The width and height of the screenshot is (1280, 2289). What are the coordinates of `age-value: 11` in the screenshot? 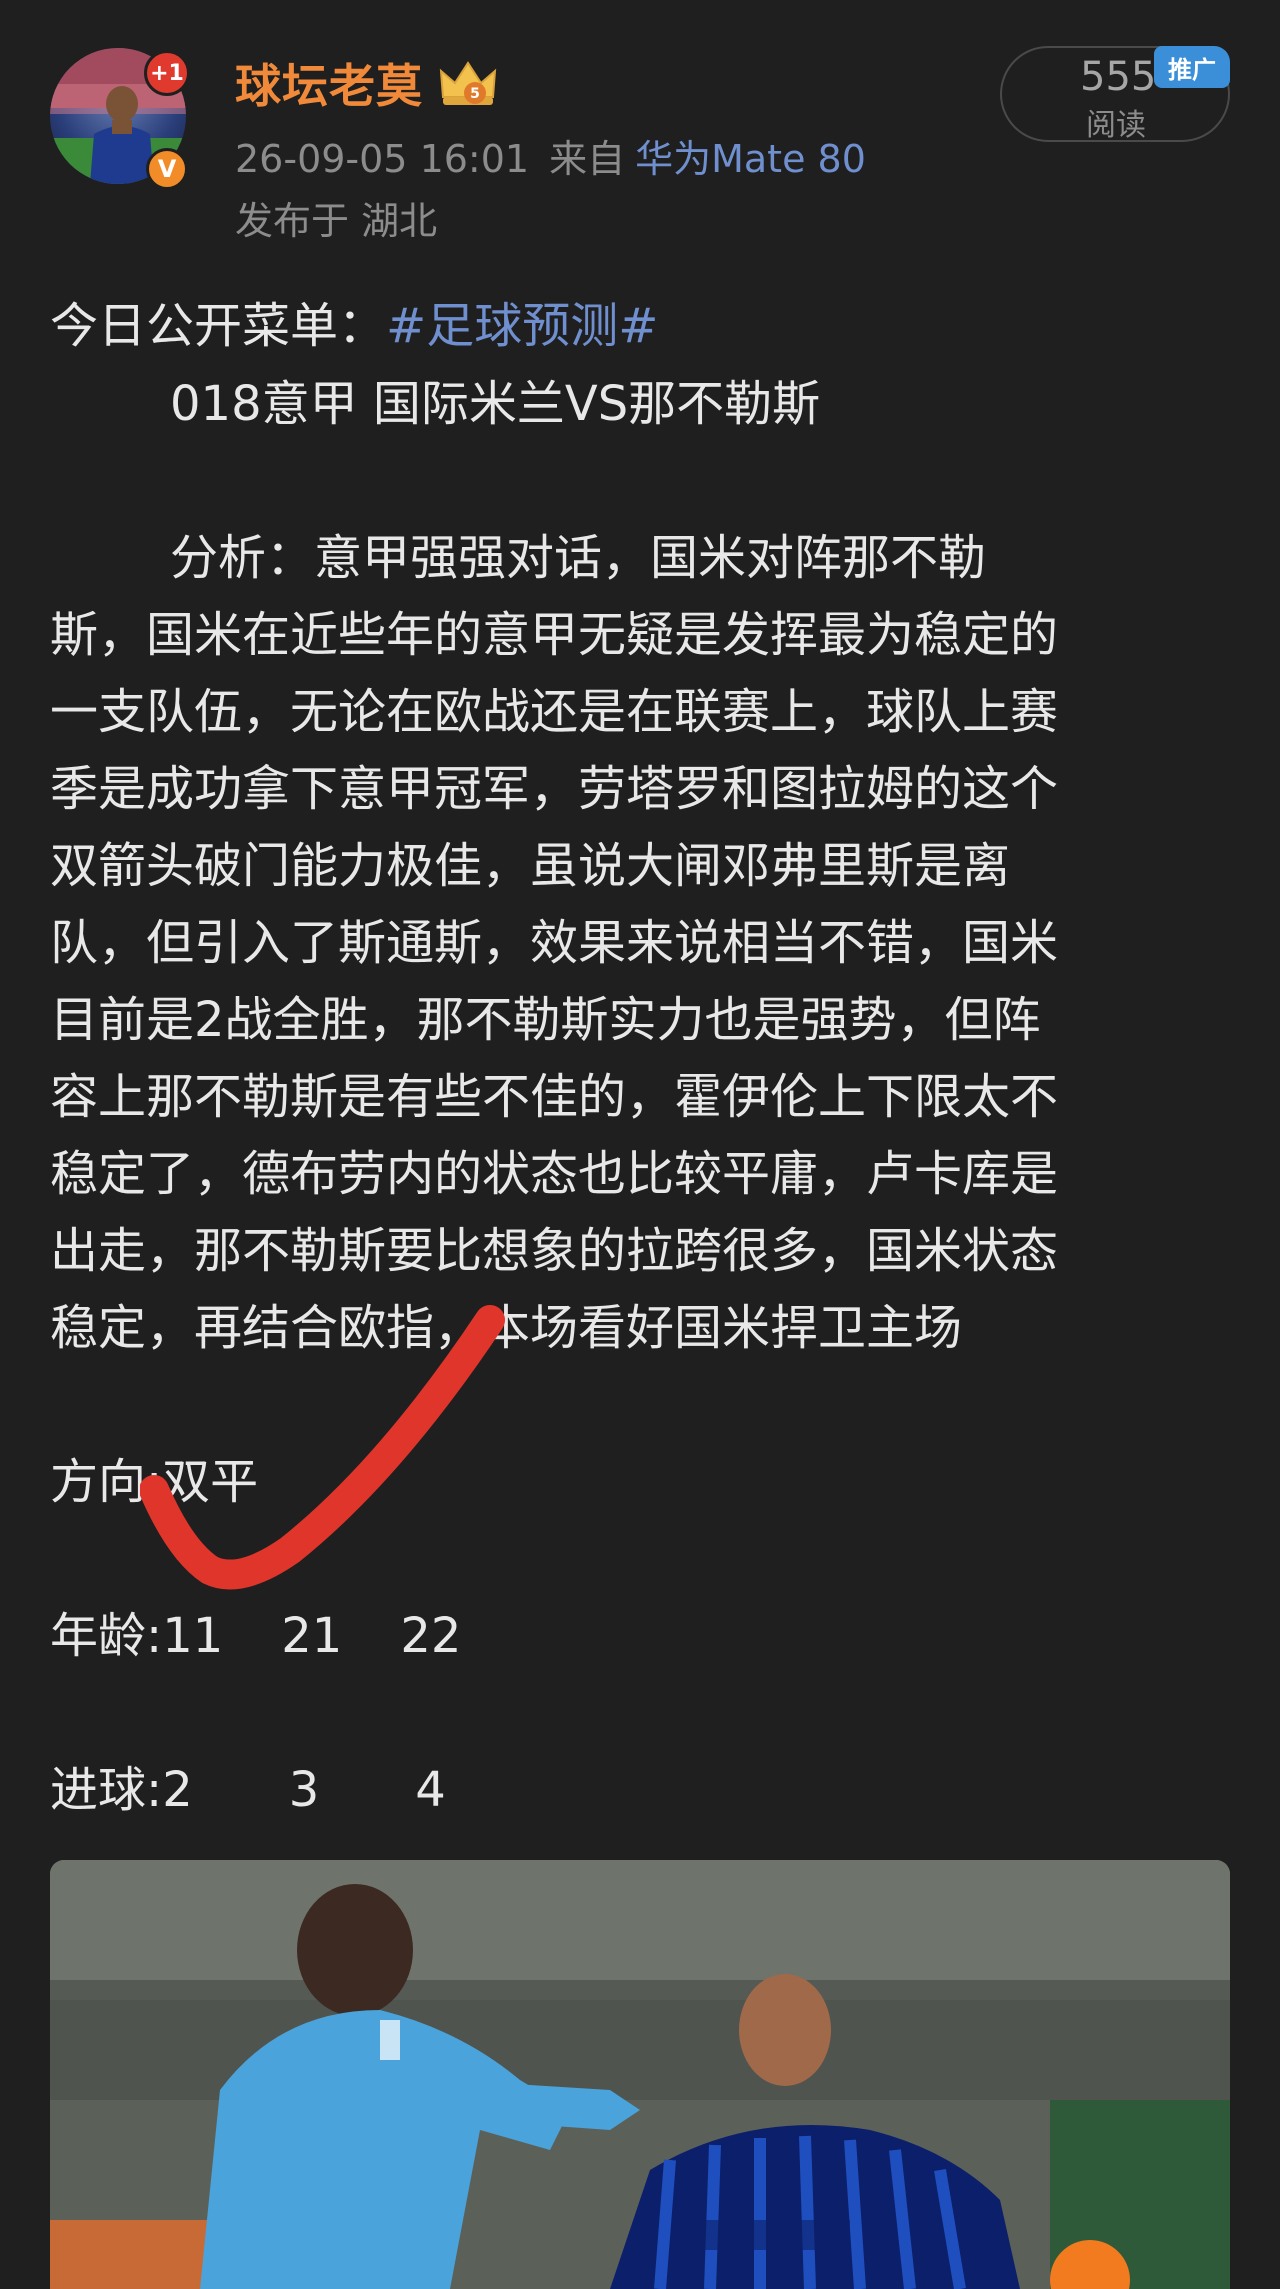 It's located at (193, 1636).